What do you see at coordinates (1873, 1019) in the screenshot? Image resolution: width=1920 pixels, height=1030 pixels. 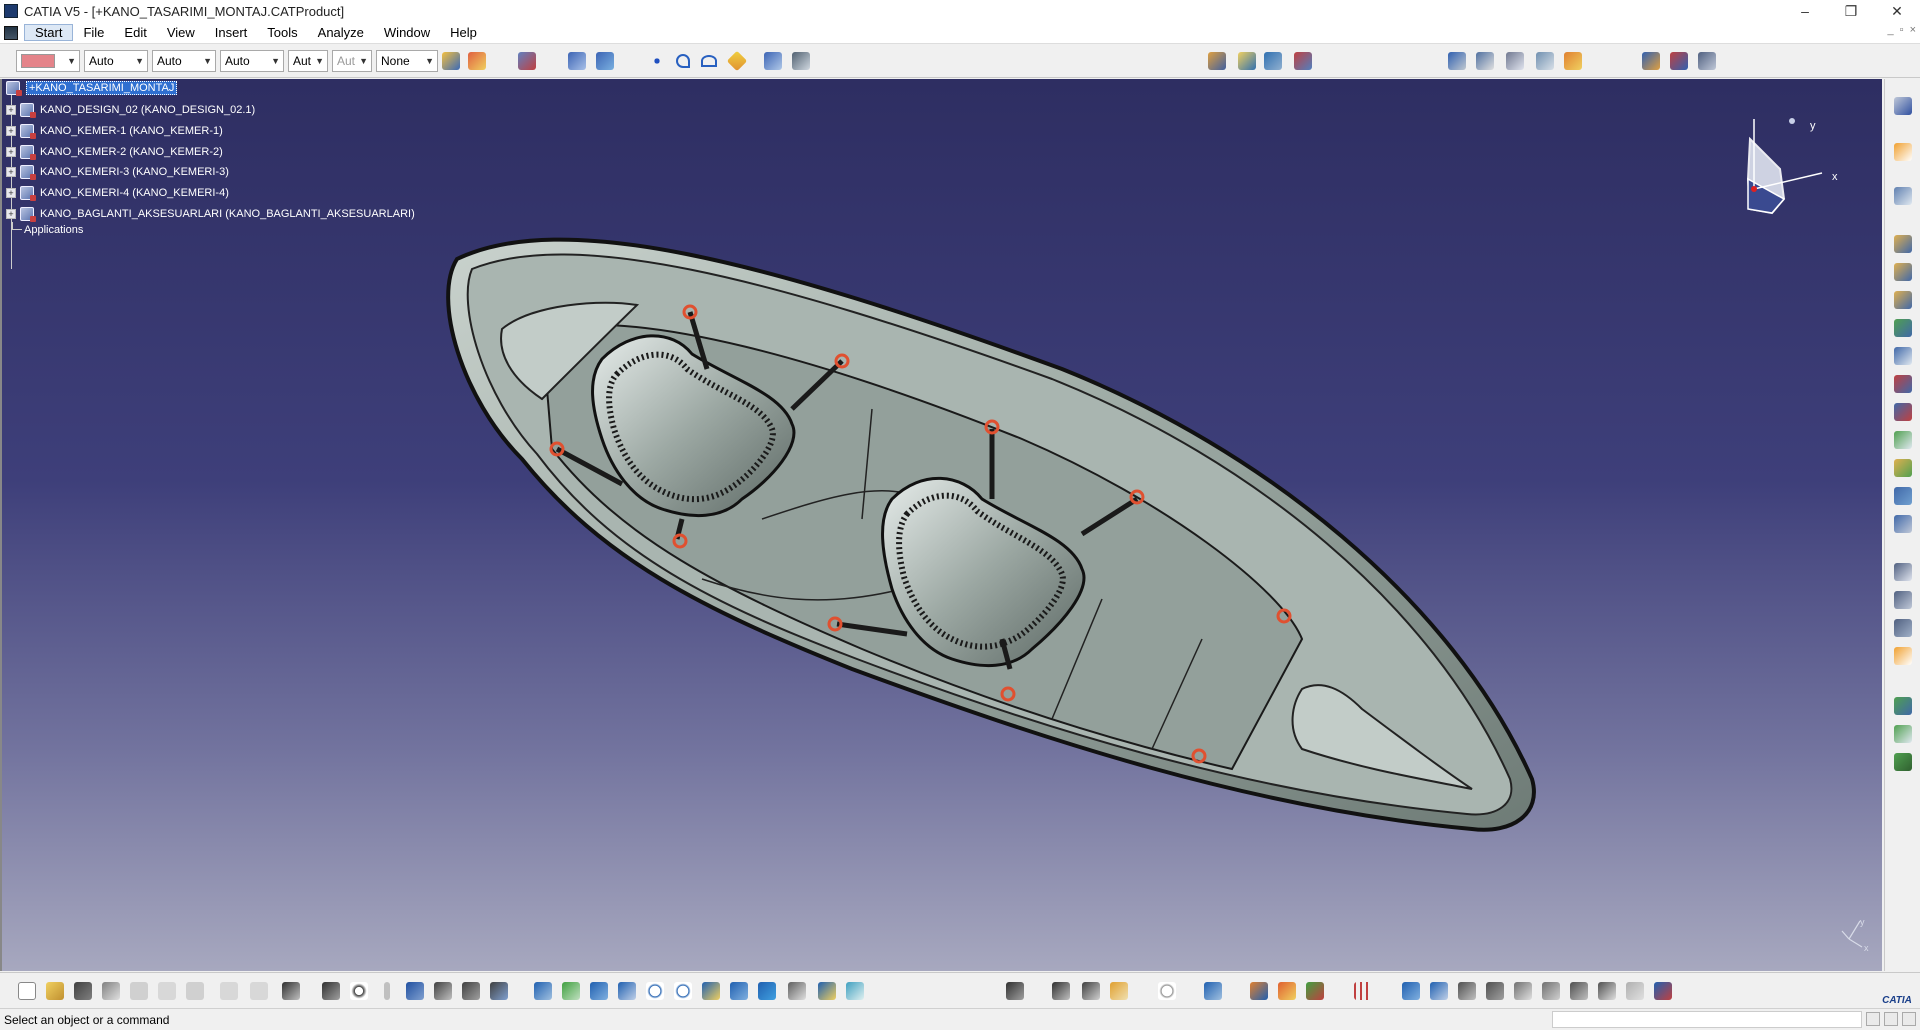 I see `power-input-button` at bounding box center [1873, 1019].